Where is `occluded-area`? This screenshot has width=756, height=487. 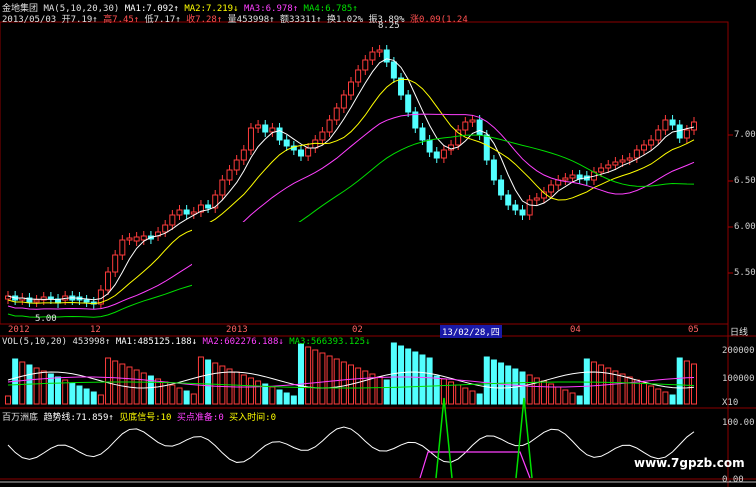
occluded-area is located at coordinates (400, 272).